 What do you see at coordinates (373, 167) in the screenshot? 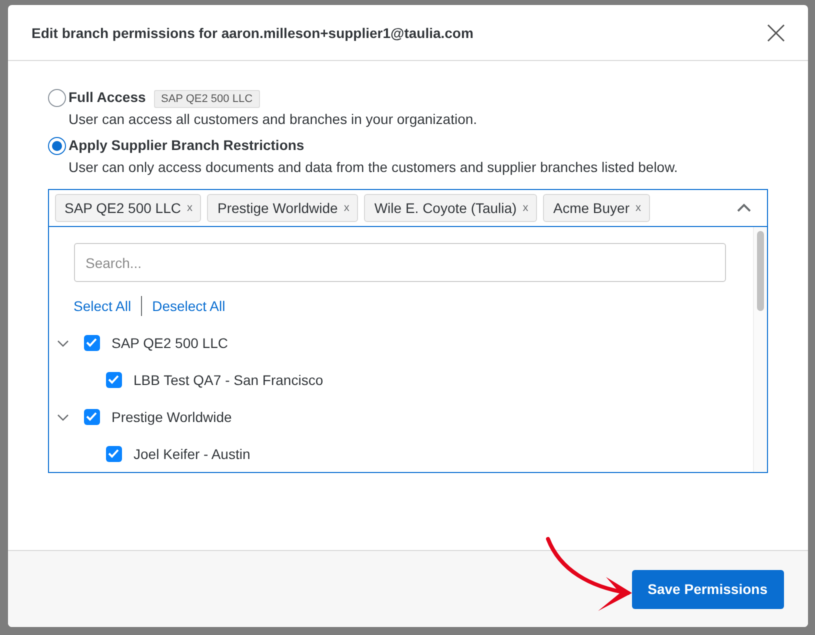
I see `option-description: User can only access documents and data from the customers and supplier branches listed below.` at bounding box center [373, 167].